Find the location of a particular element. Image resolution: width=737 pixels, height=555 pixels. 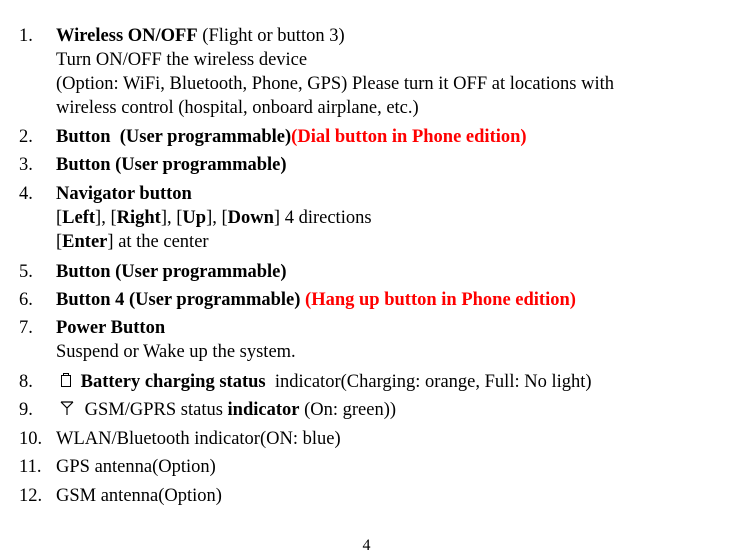

item-text: GSM antenna(Option) is located at coordinates (139, 496).